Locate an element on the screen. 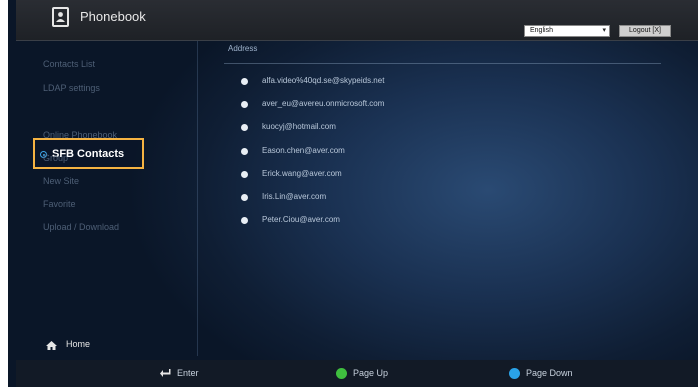  green-button-icon is located at coordinates (341, 374).